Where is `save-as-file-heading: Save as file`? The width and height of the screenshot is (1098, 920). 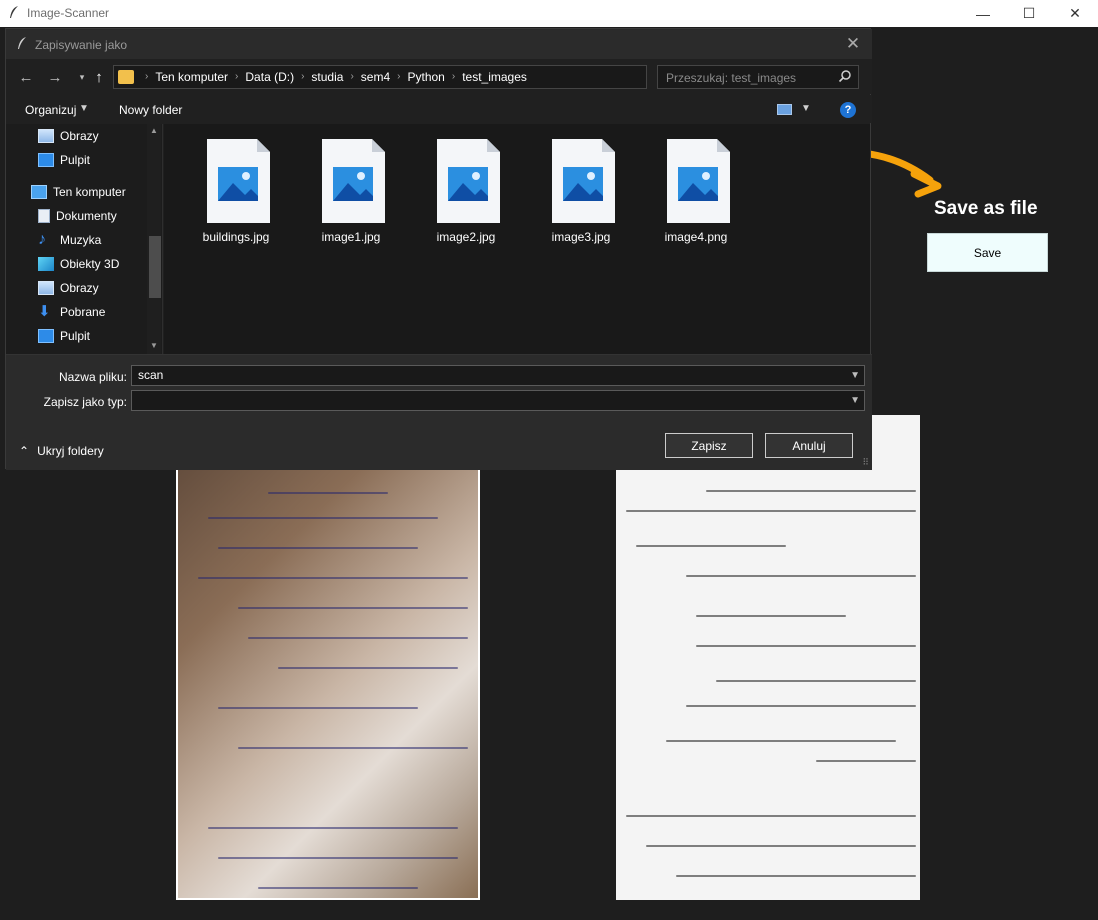
save-as-file-heading: Save as file is located at coordinates (986, 208).